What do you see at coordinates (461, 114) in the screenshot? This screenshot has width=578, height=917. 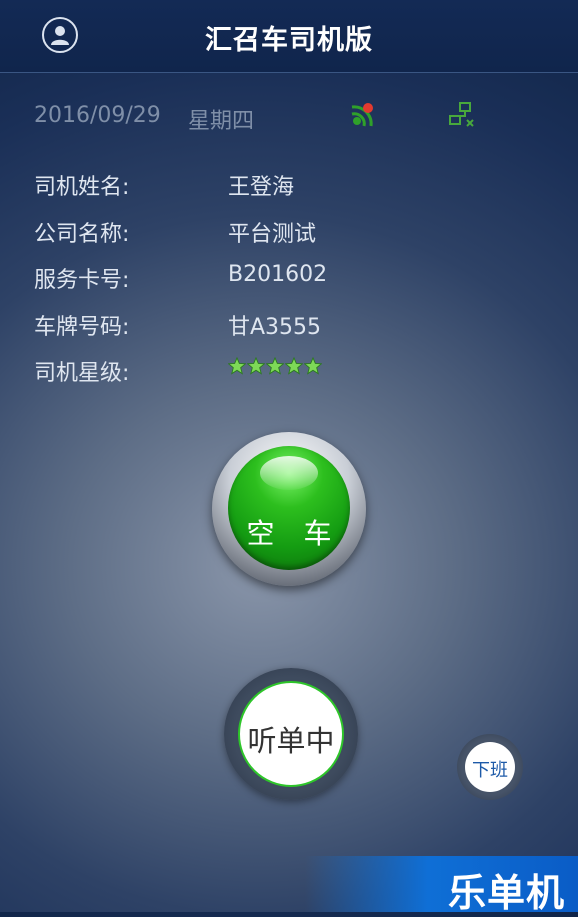 I see `network-icon` at bounding box center [461, 114].